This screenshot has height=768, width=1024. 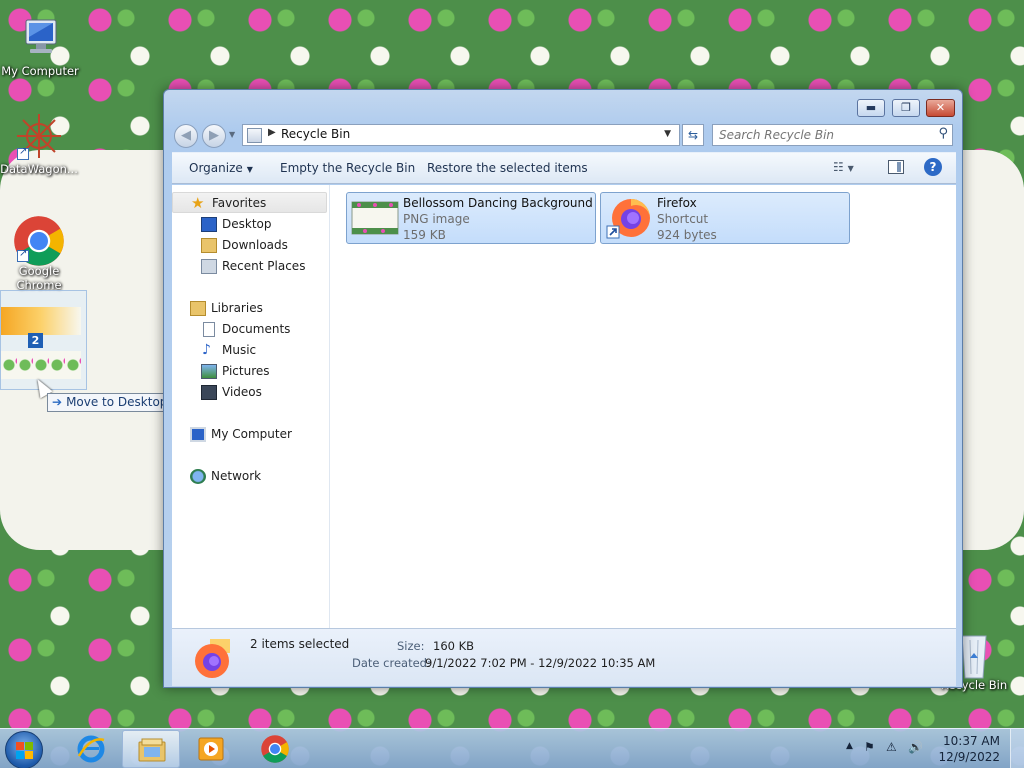 I want to click on image-thumbnail-icon, so click(x=375, y=218).